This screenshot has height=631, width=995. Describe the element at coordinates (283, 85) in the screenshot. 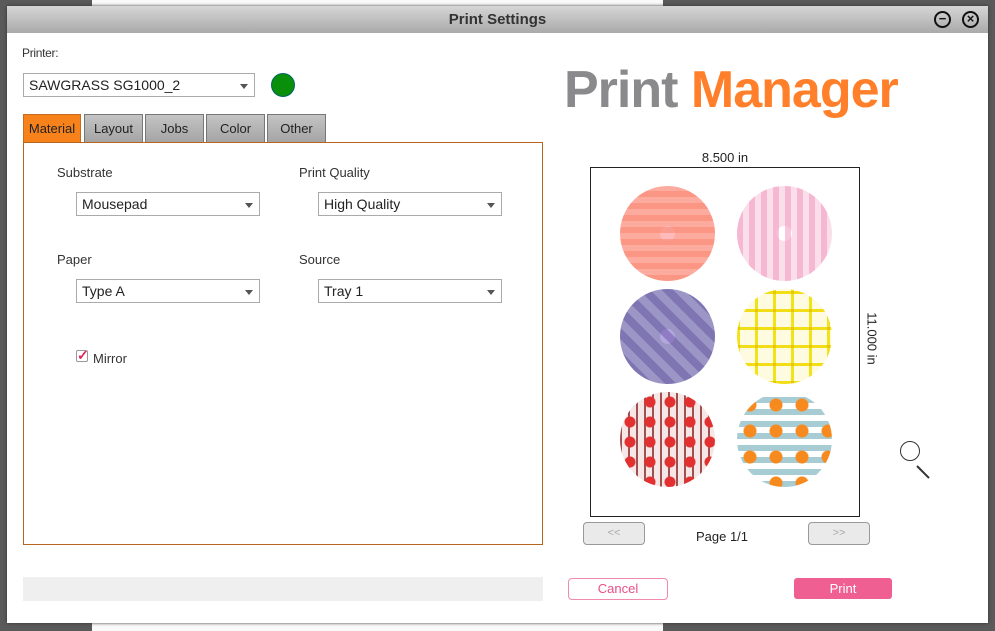

I see `printer-status-indicator` at that location.